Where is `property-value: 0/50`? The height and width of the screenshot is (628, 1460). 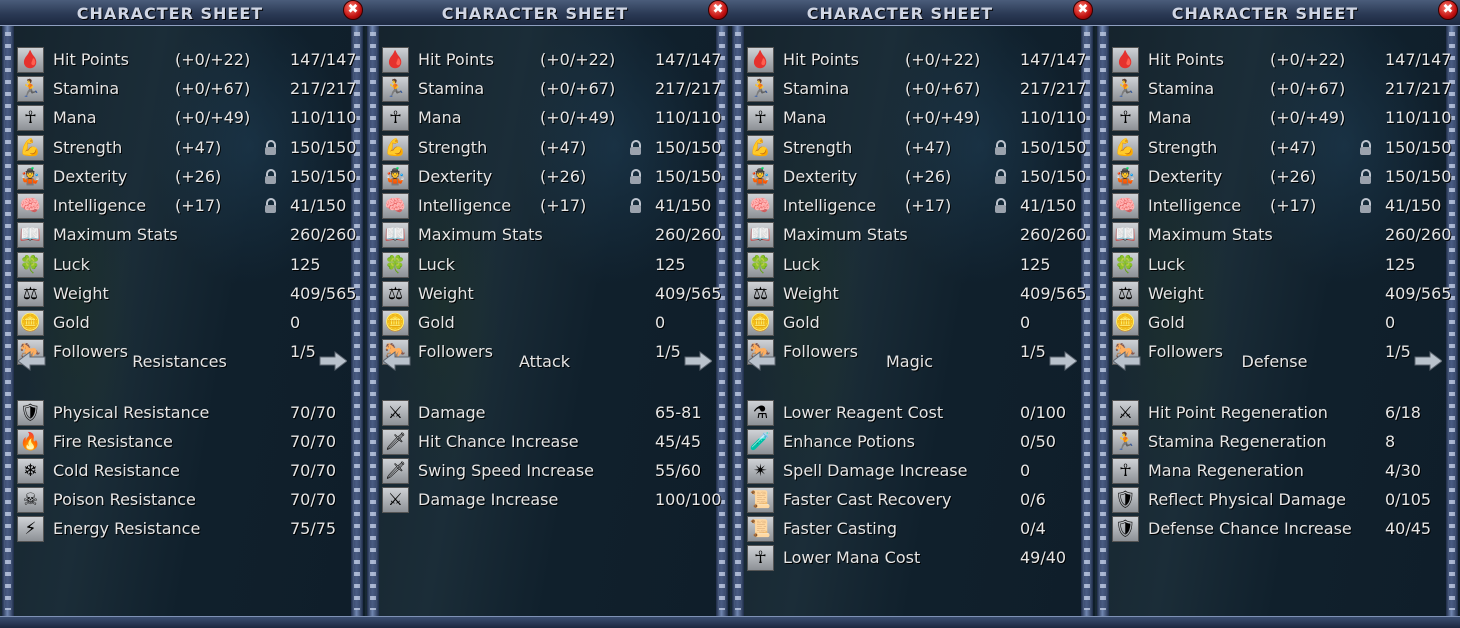
property-value: 0/50 is located at coordinates (1038, 441).